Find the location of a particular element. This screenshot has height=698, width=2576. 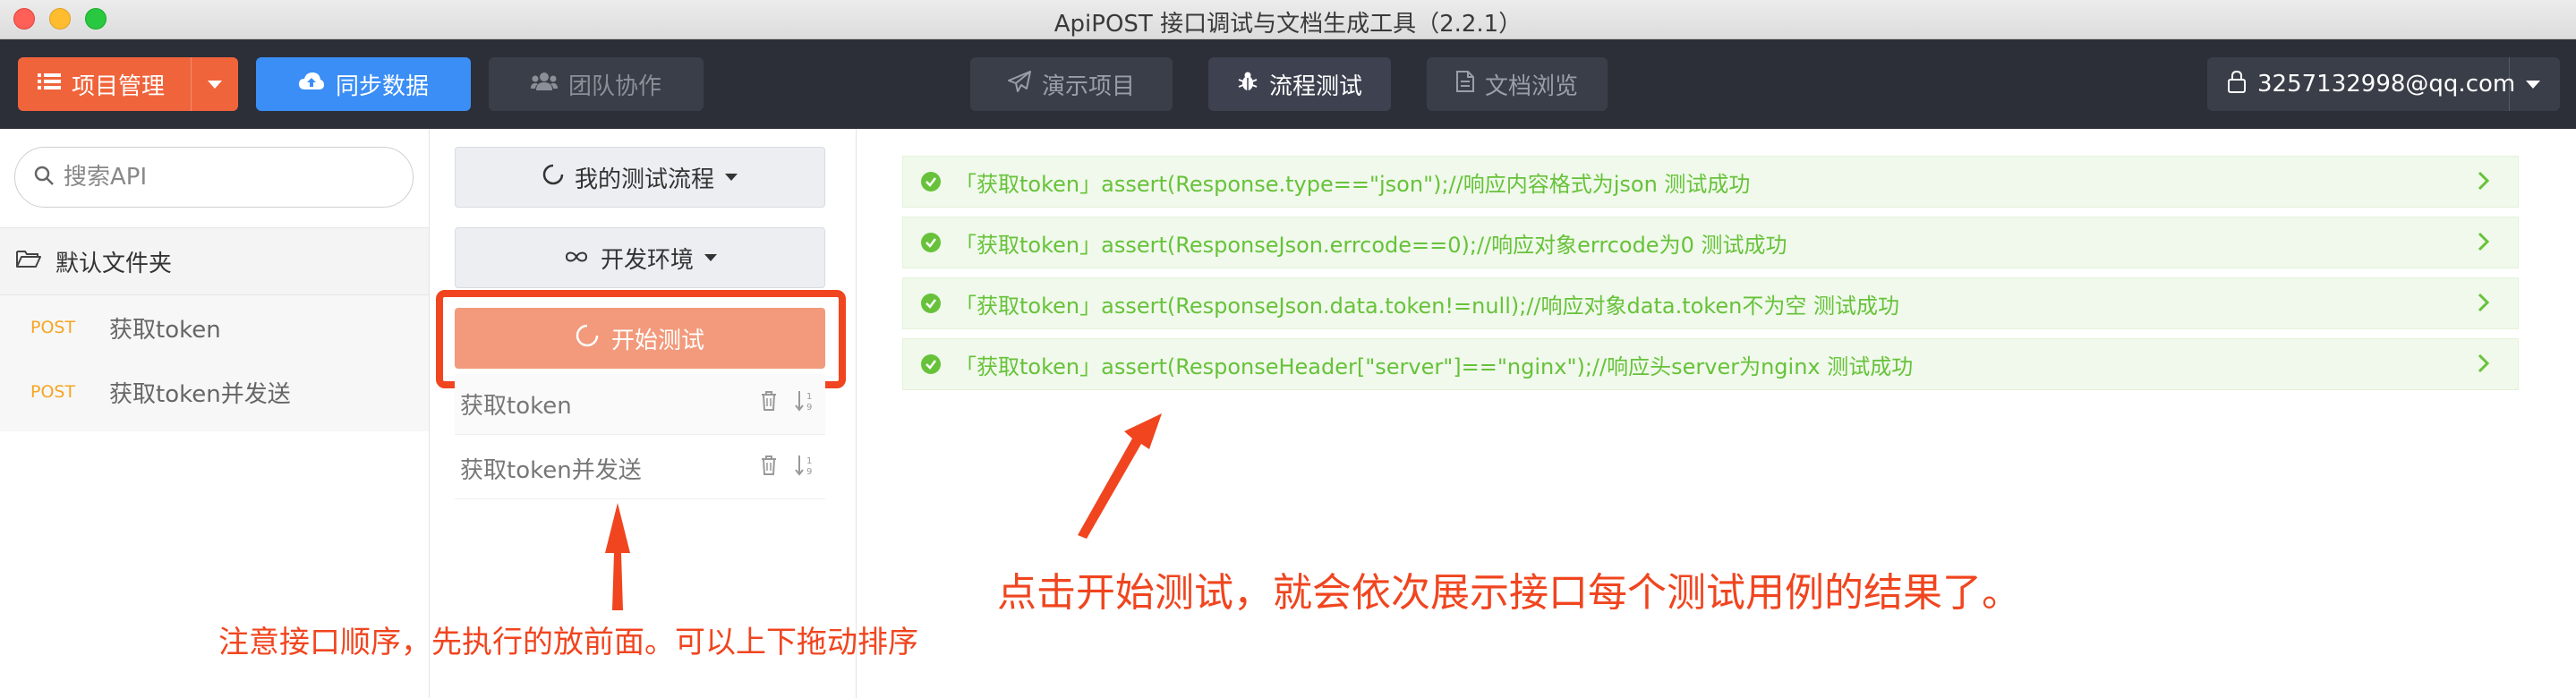

flow-select-dropdown: 我的测试流程 is located at coordinates (640, 177).